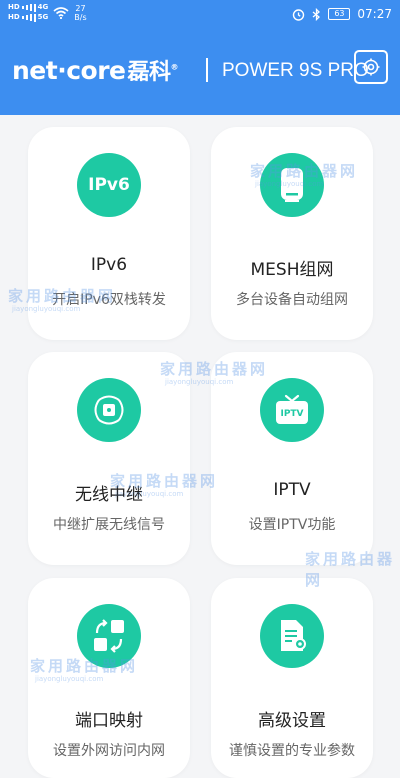  What do you see at coordinates (299, 14) in the screenshot?
I see `alarm-icon` at bounding box center [299, 14].